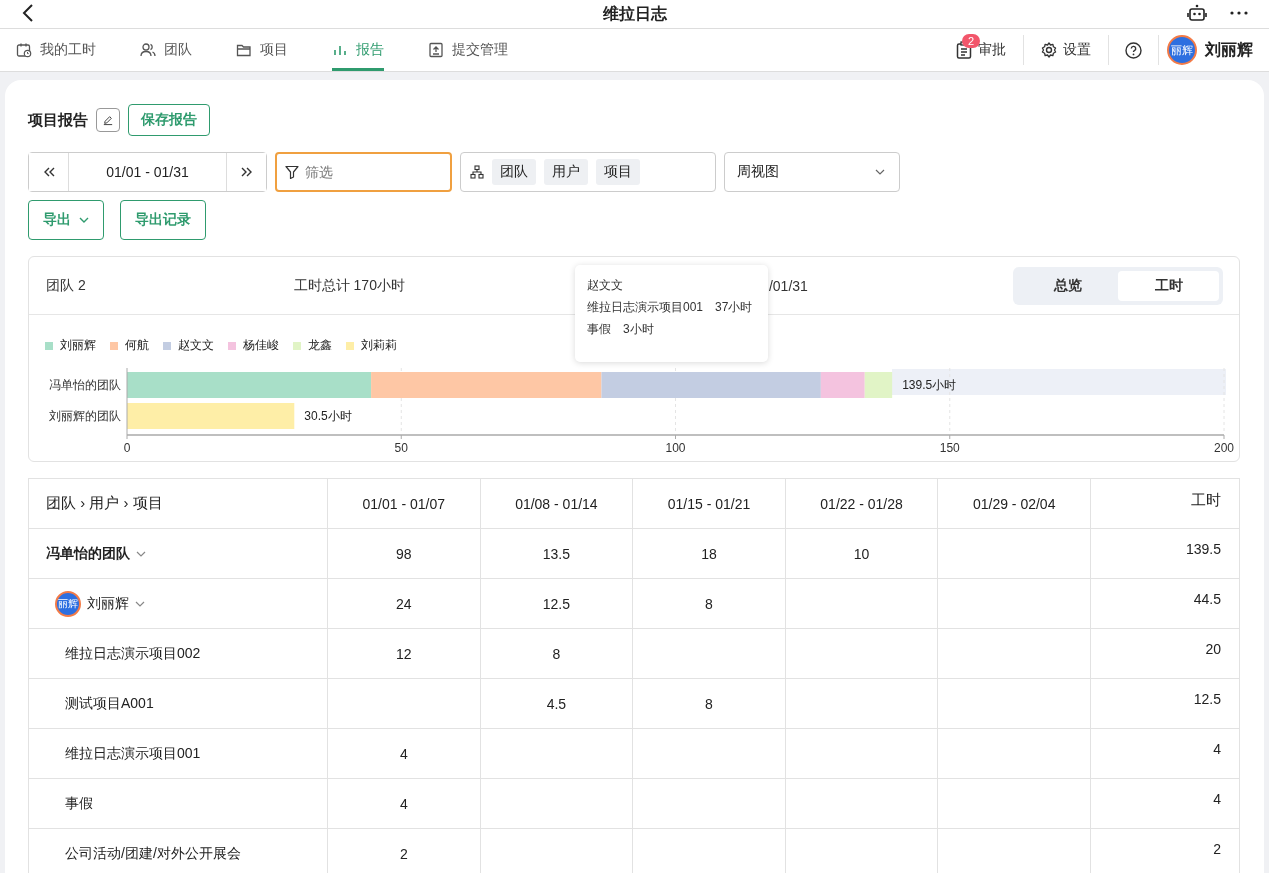 The height and width of the screenshot is (873, 1269). I want to click on total-hours: 工时总计 170小时, so click(349, 285).